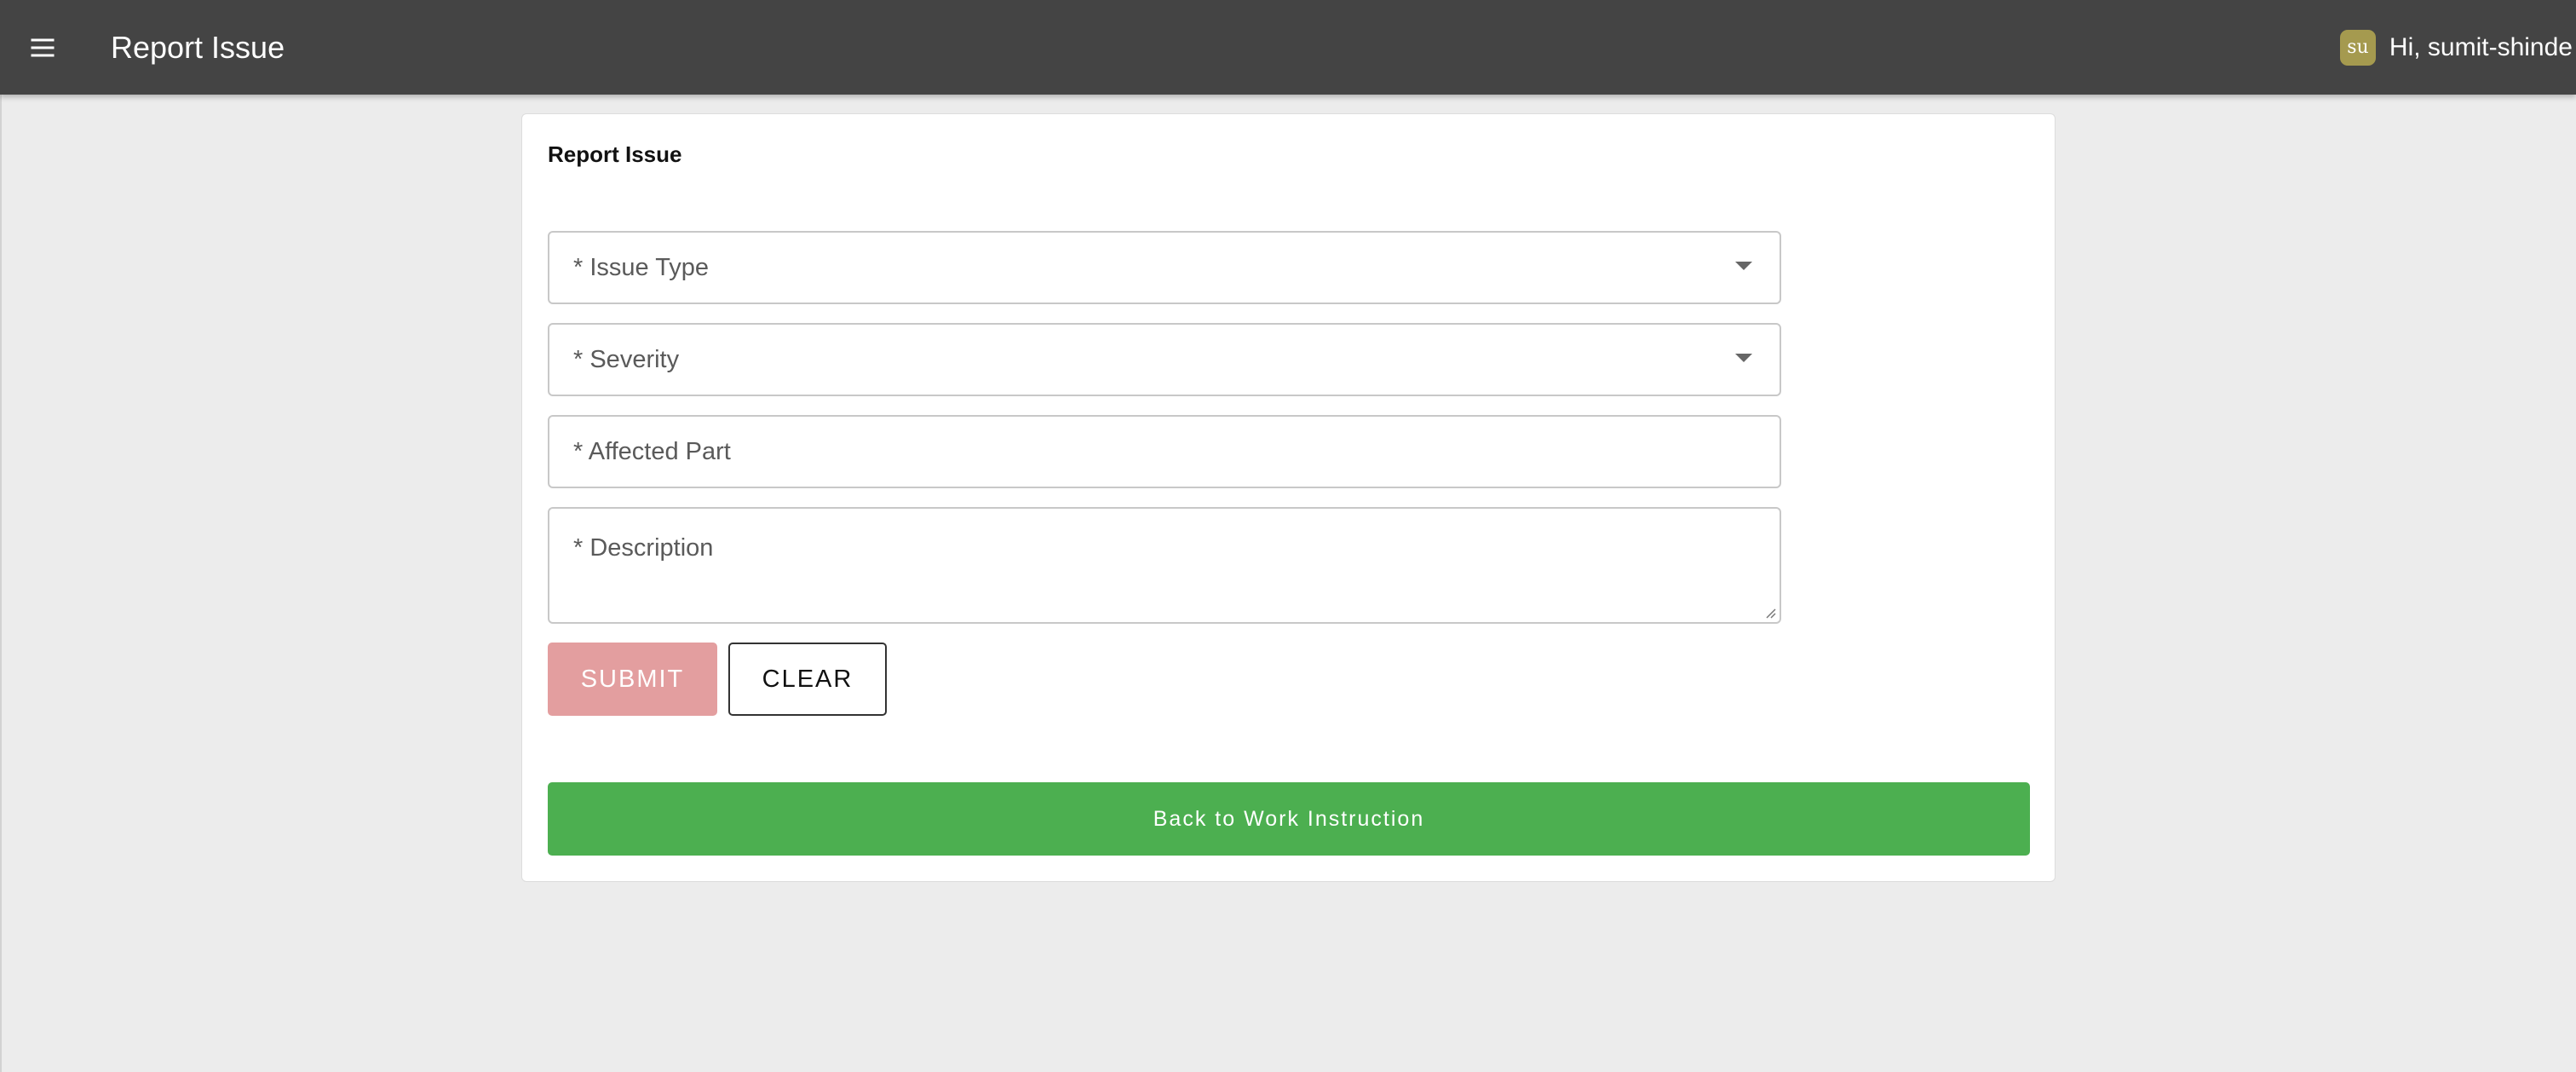  Describe the element at coordinates (1, 583) in the screenshot. I see `left-divider` at that location.